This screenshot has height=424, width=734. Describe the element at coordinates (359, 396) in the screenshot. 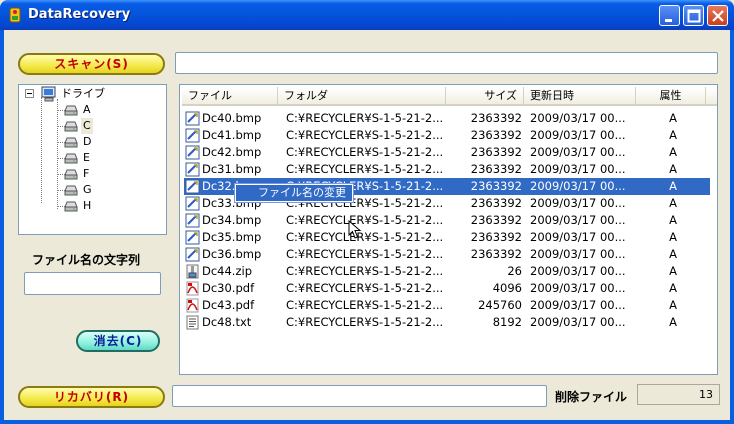

I see `recover-path-field` at that location.